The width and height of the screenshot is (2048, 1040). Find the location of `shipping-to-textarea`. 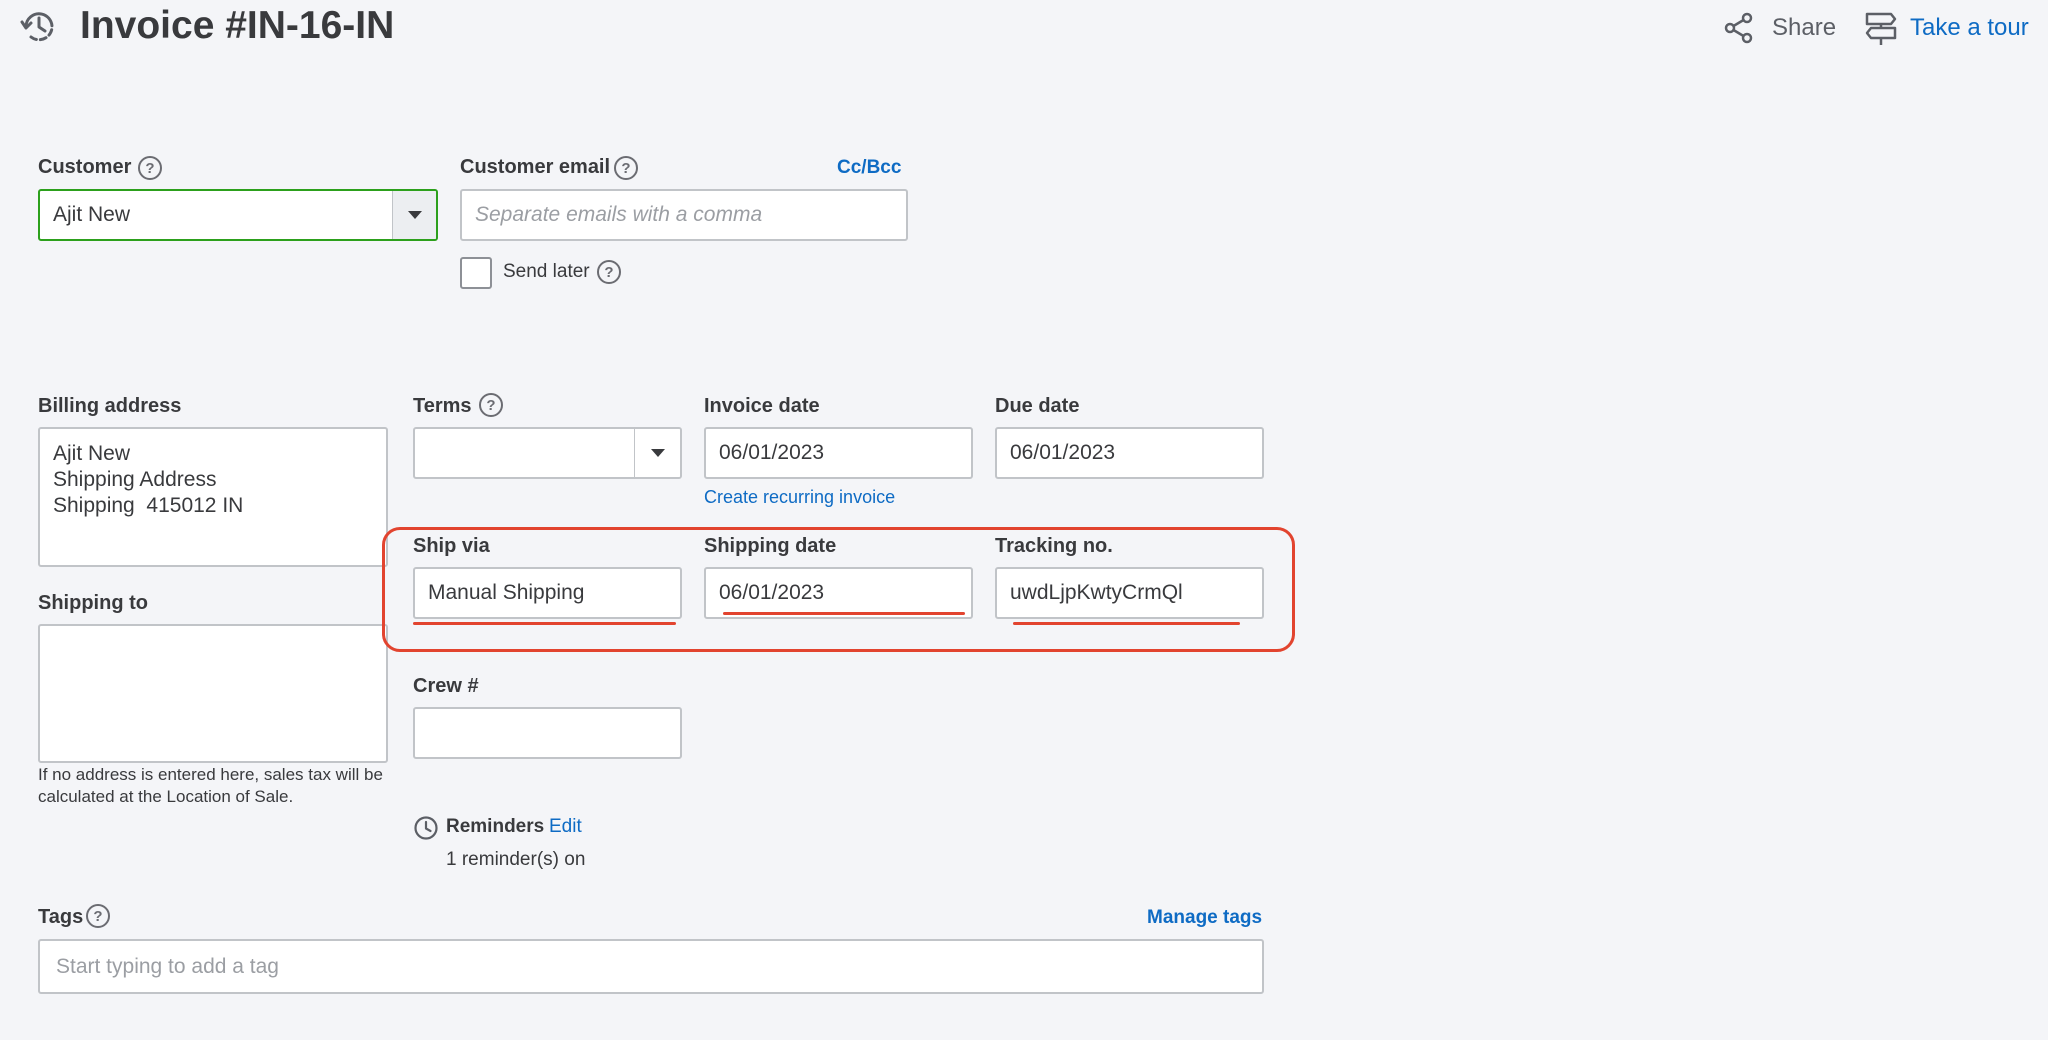

shipping-to-textarea is located at coordinates (213, 693).